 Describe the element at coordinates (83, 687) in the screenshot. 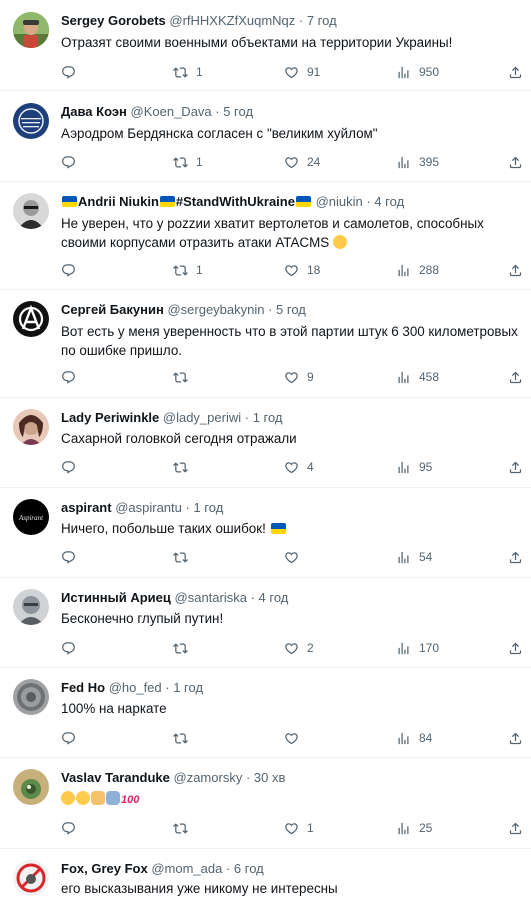

I see `author-name: Fed Ho` at that location.